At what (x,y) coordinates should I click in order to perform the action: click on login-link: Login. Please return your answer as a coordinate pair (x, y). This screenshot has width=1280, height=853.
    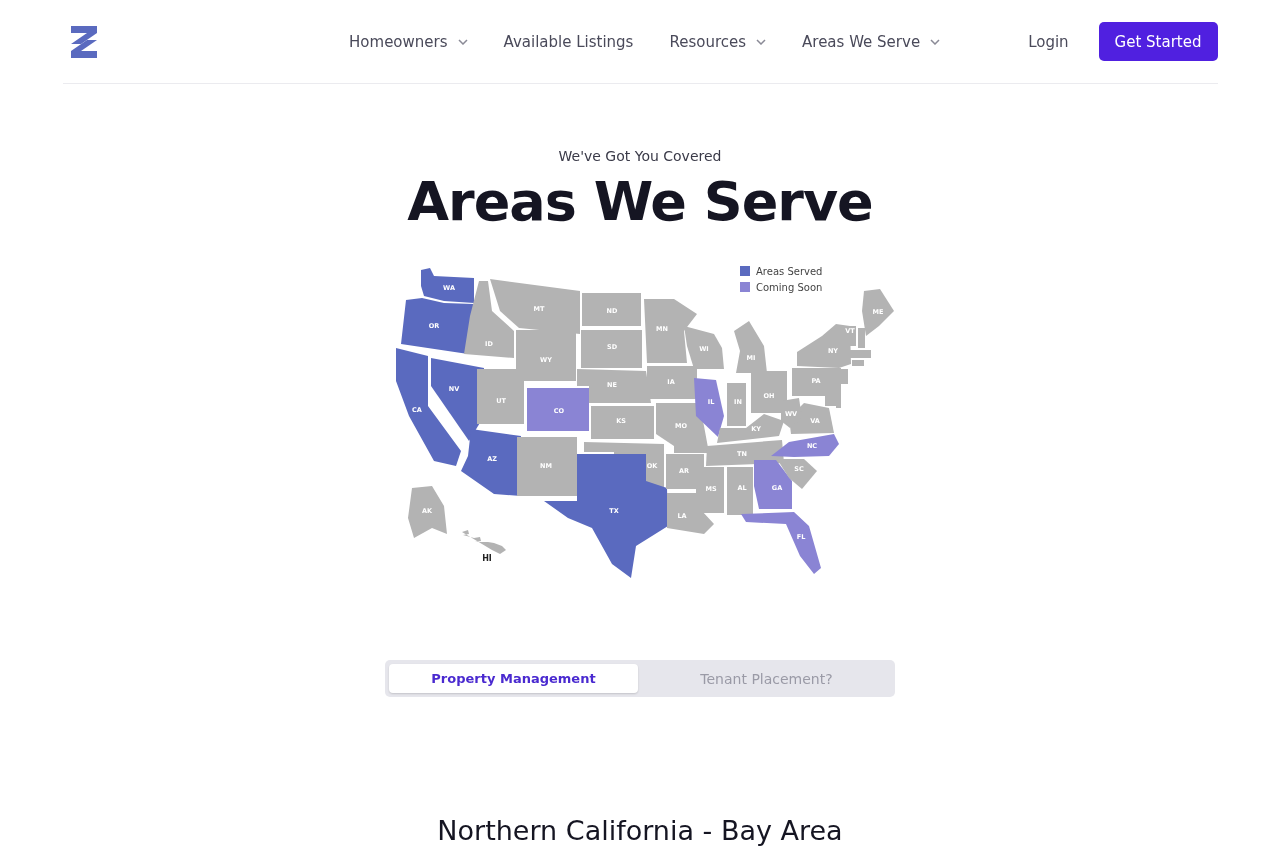
    Looking at the image, I should click on (1048, 41).